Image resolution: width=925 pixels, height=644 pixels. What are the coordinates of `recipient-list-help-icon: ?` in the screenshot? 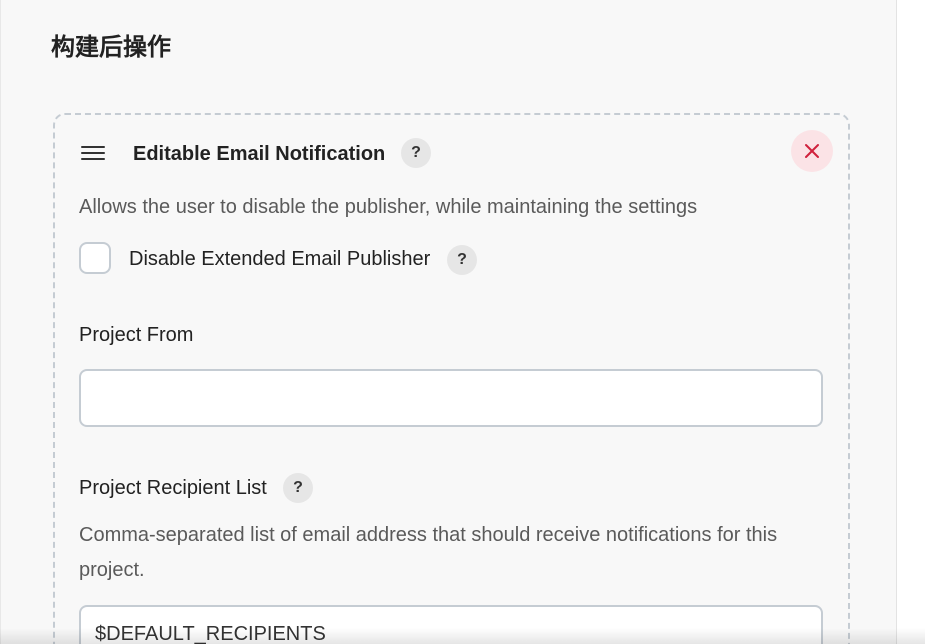 It's located at (298, 488).